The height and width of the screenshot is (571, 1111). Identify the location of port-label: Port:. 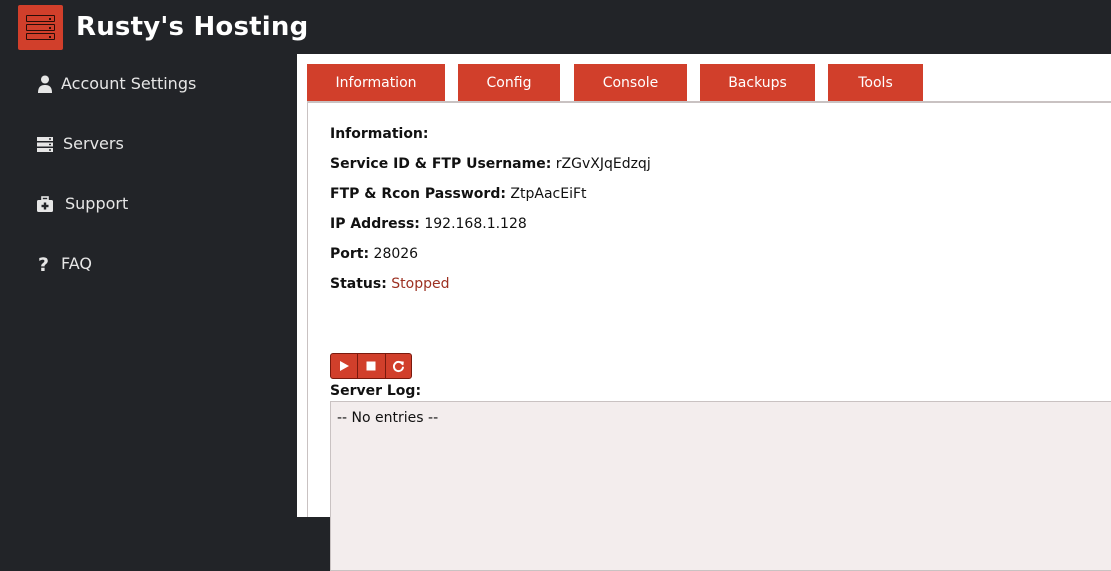
(350, 254).